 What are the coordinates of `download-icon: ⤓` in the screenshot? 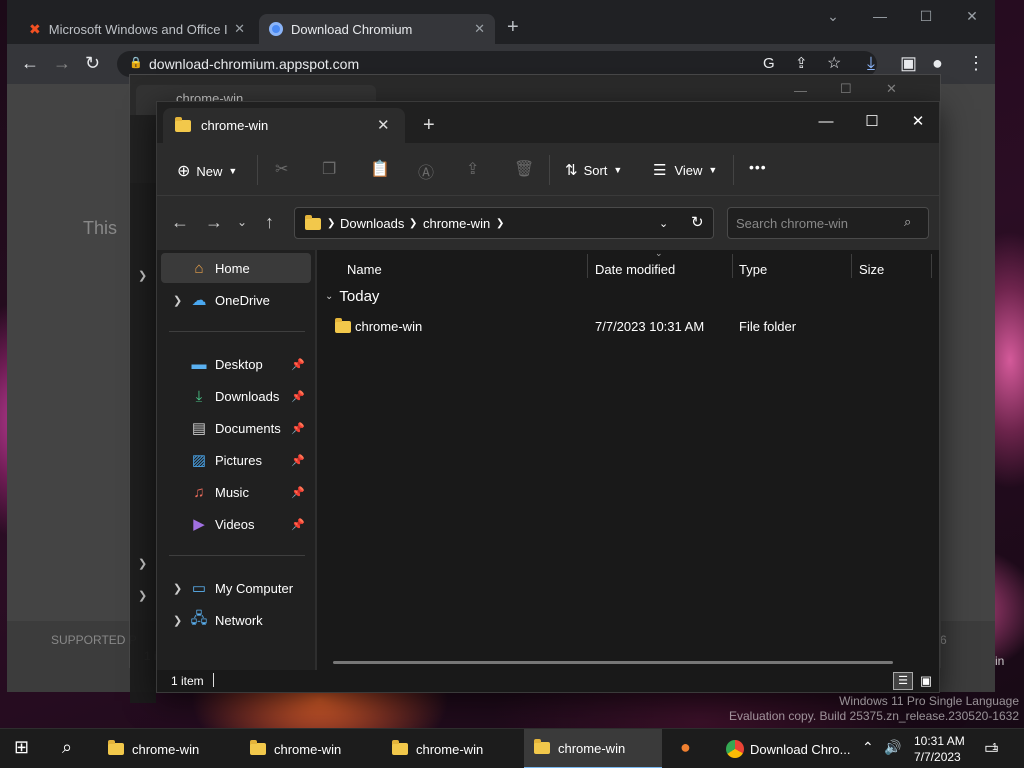 It's located at (871, 63).